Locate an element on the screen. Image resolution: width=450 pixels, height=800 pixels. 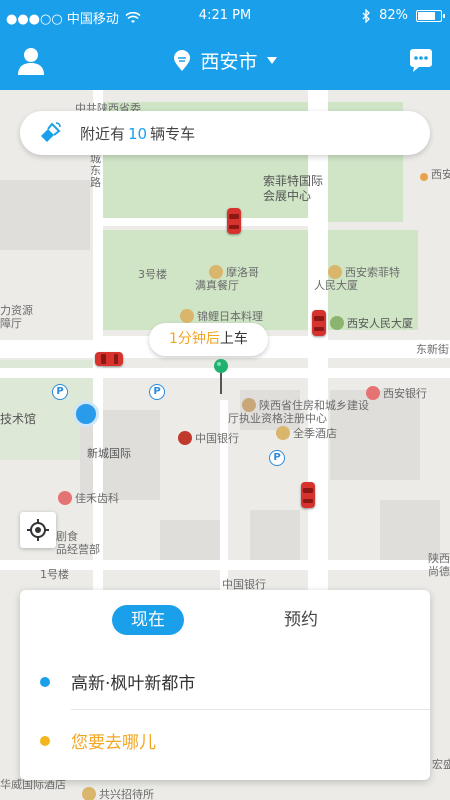
medical-icon is located at coordinates (65, 498).